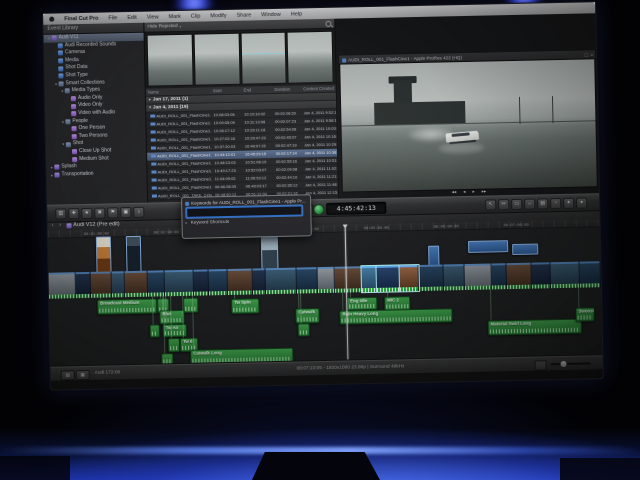 This screenshot has width=640, height=480. What do you see at coordinates (196, 16) in the screenshot?
I see `menu-item-clip: Clip` at bounding box center [196, 16].